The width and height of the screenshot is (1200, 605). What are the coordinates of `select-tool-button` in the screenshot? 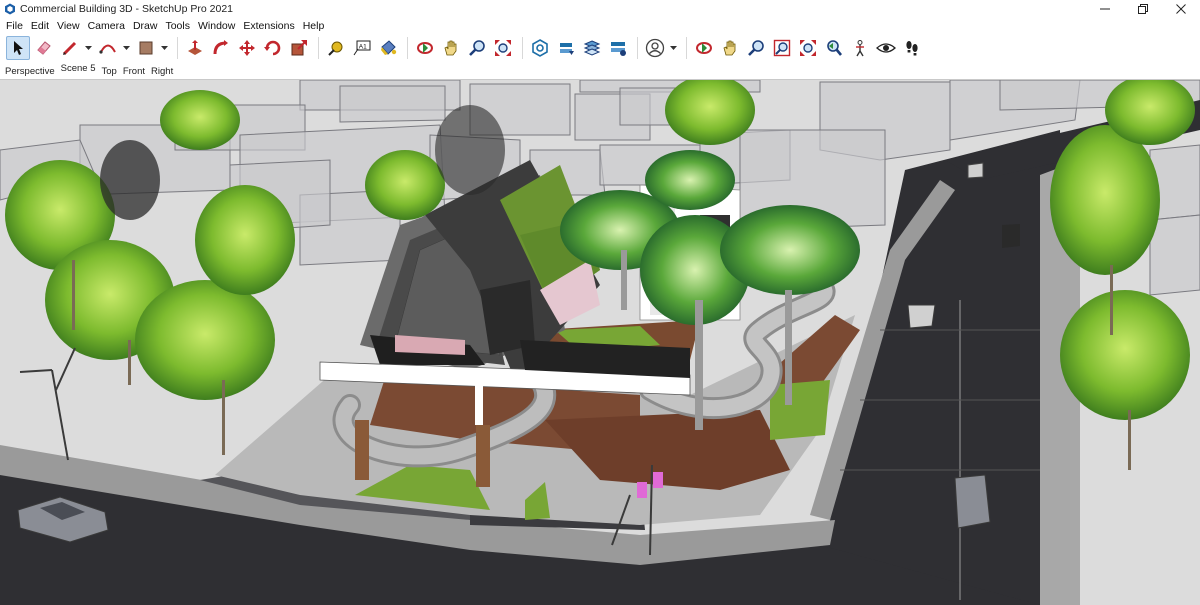 It's located at (18, 48).